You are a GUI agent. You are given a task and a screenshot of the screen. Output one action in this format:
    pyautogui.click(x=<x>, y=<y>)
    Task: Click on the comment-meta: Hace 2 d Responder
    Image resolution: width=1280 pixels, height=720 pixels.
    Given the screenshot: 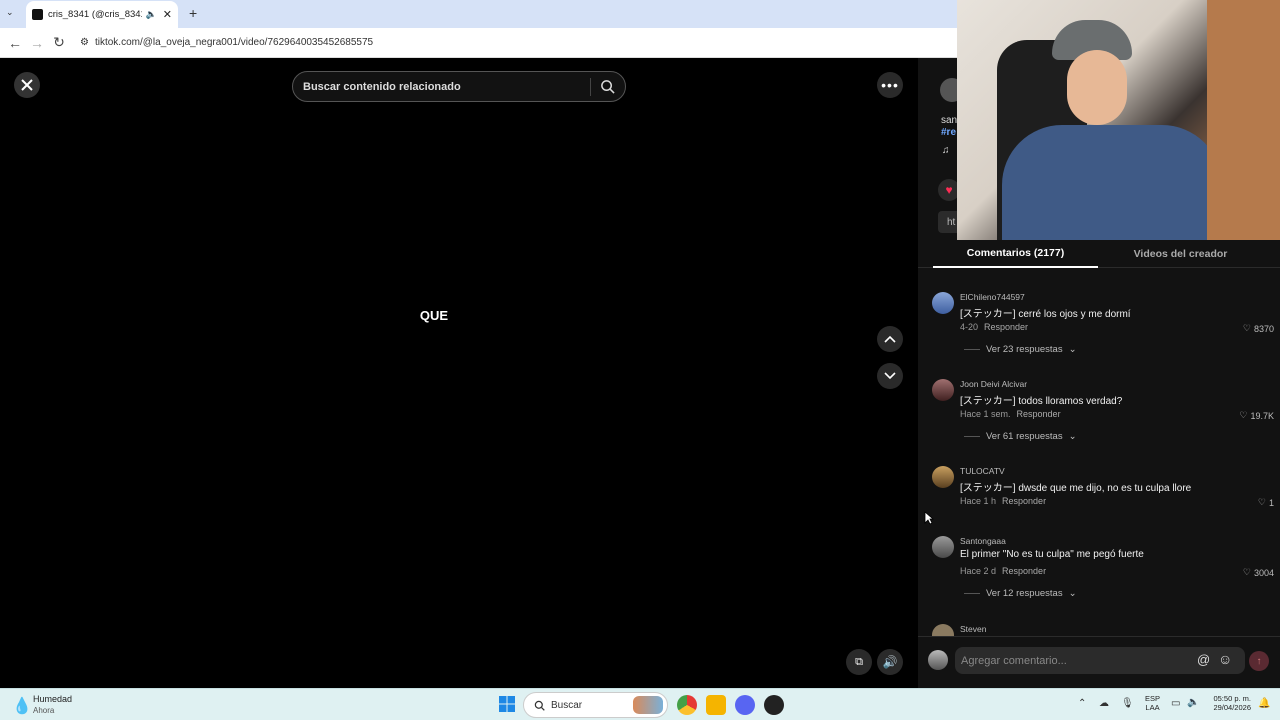 What is the action you would take?
    pyautogui.click(x=1003, y=571)
    